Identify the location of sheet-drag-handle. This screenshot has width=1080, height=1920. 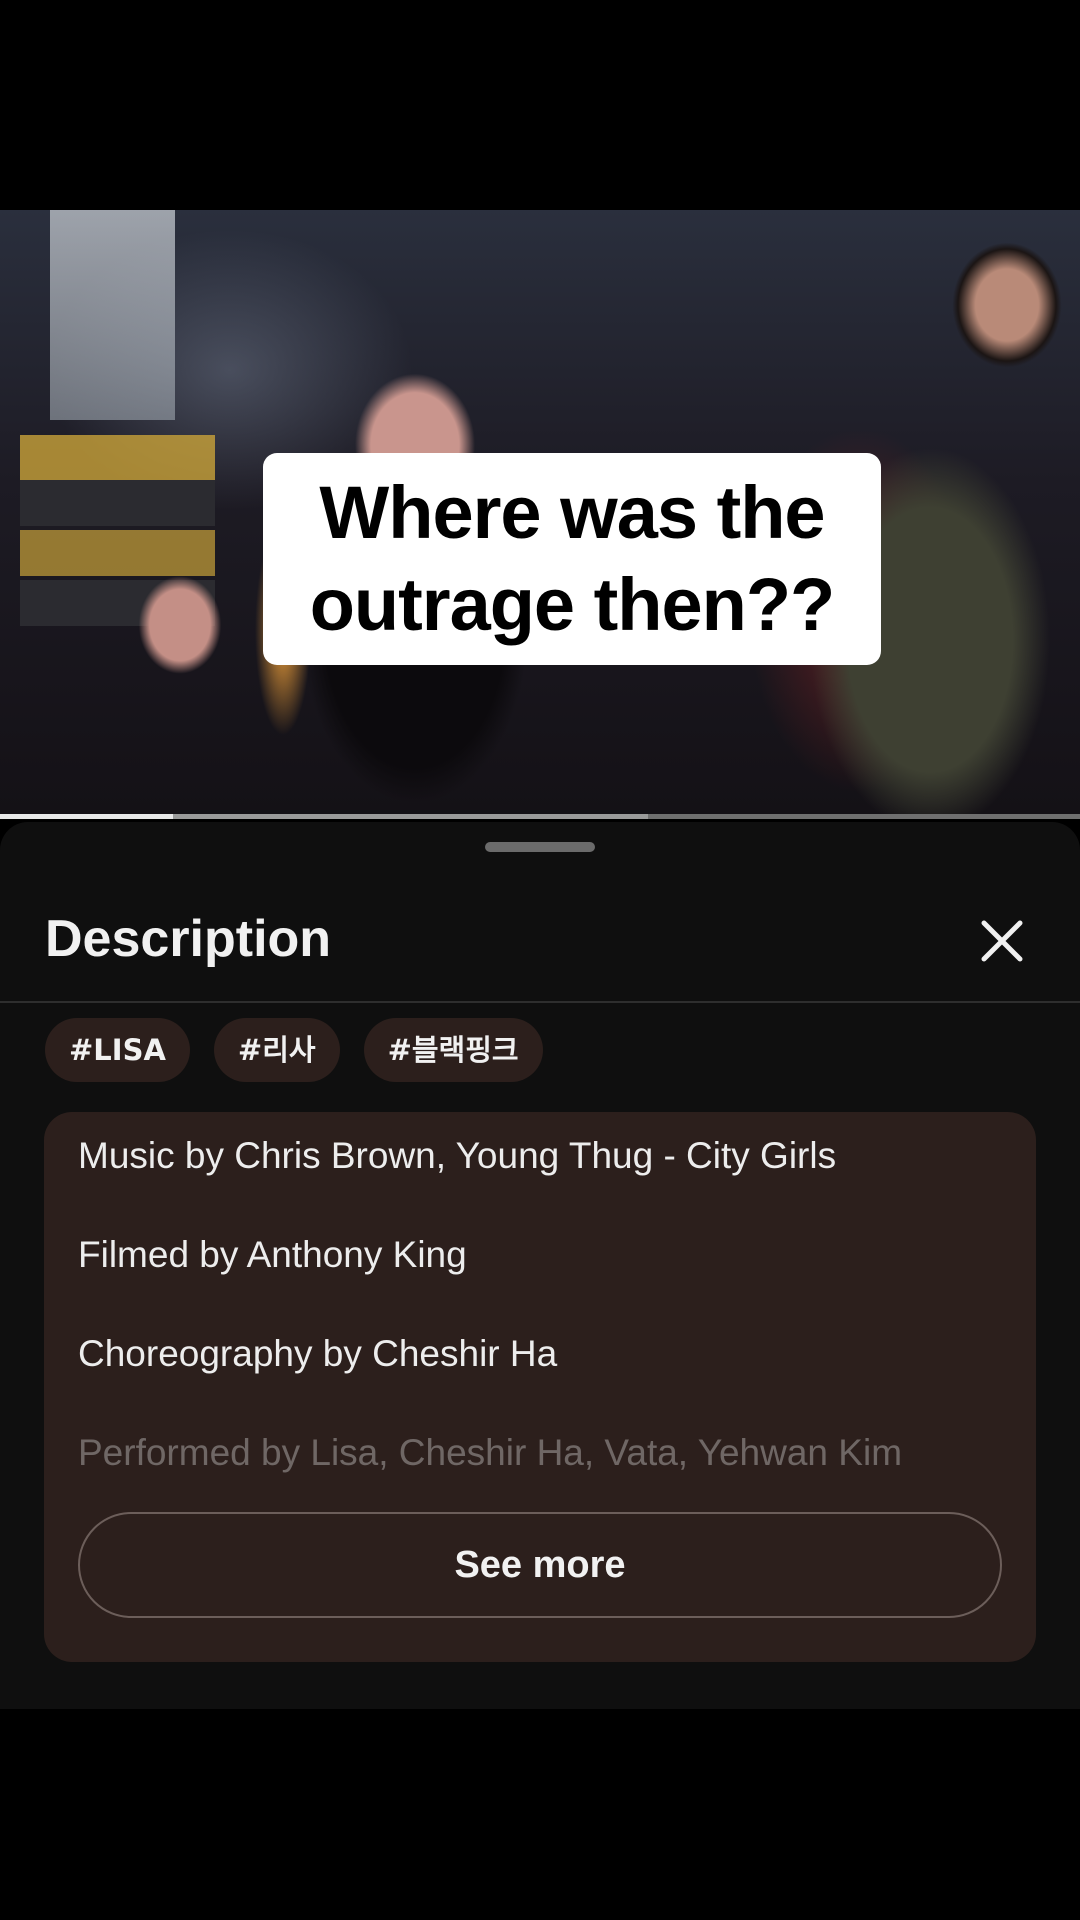
(540, 847).